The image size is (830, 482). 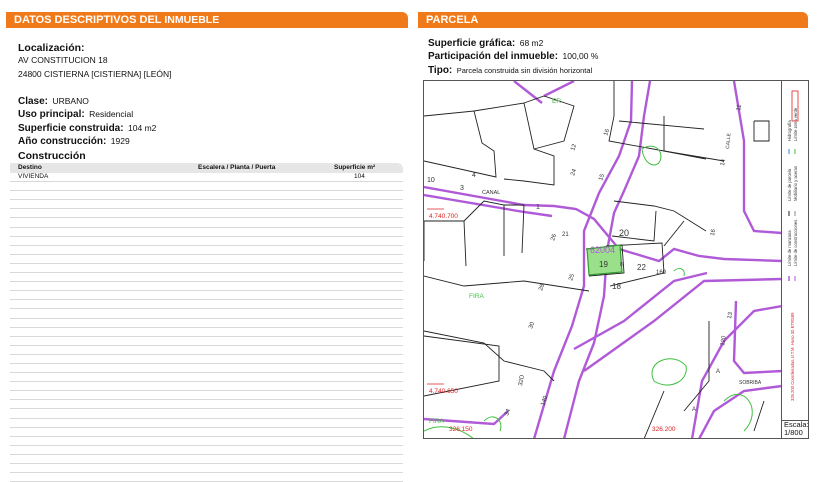 I want to click on map-label-25: 25, so click(x=572, y=277).